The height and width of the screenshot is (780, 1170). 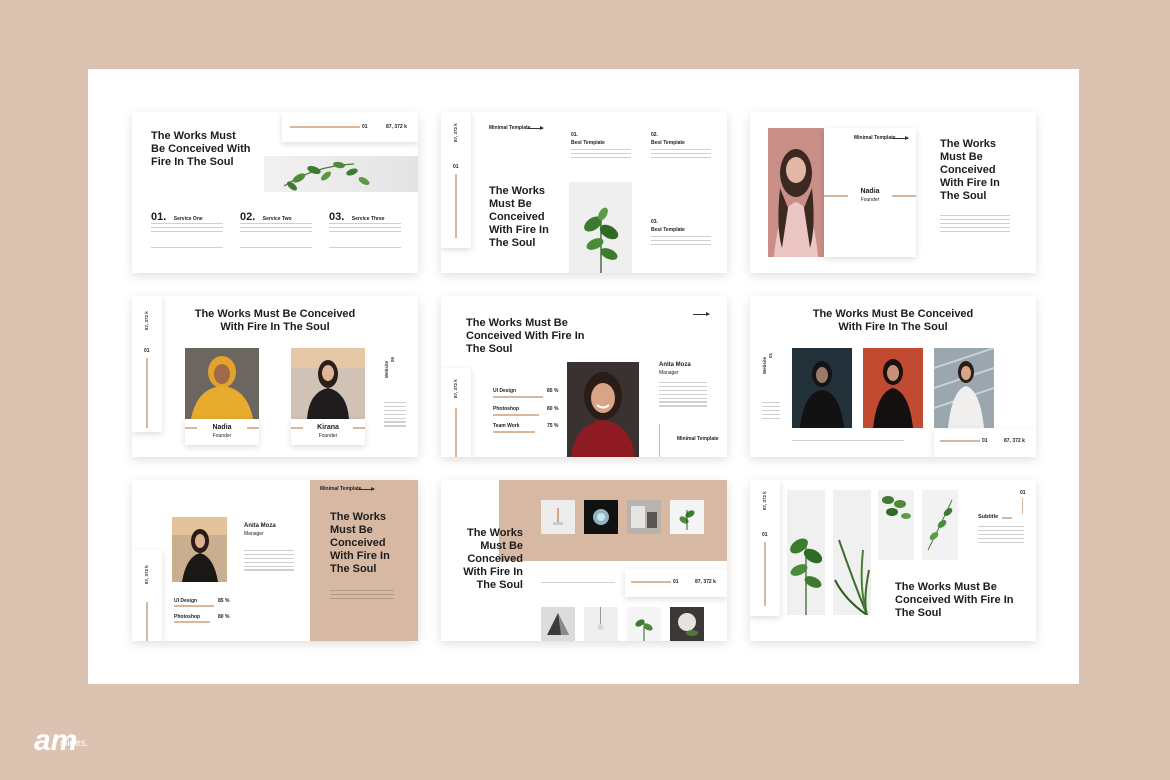 I want to click on skill-label: Team Work, so click(x=506, y=426).